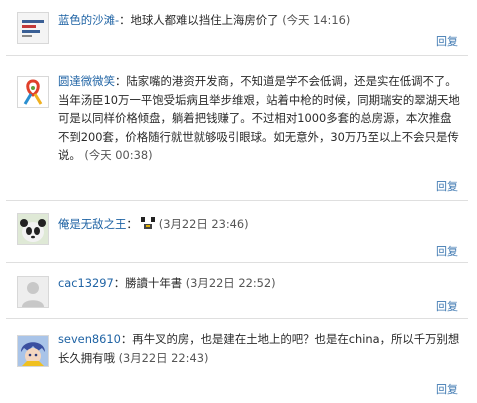  I want to click on comment-time: (今天 00:38), so click(118, 155).